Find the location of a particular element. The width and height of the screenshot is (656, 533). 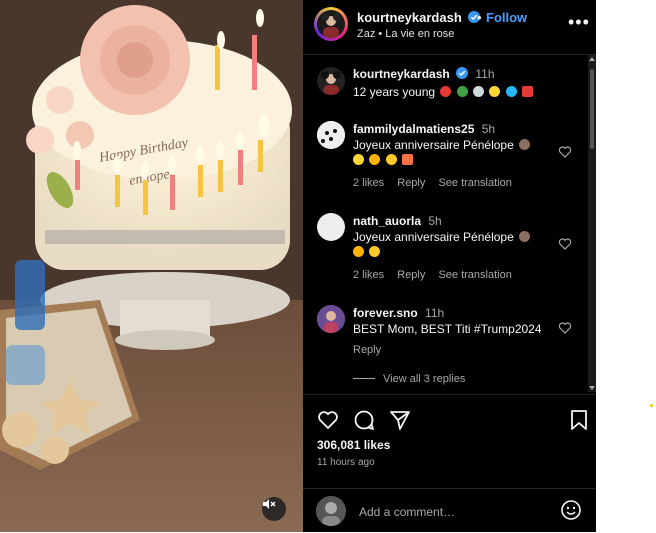

comment-bubble-icon is located at coordinates (364, 420).